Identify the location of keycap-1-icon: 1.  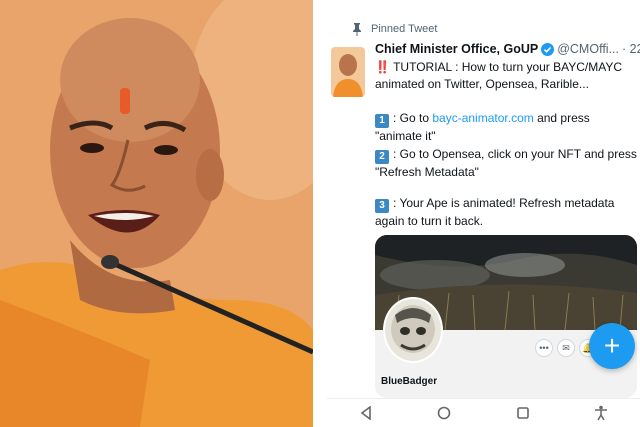
(382, 121).